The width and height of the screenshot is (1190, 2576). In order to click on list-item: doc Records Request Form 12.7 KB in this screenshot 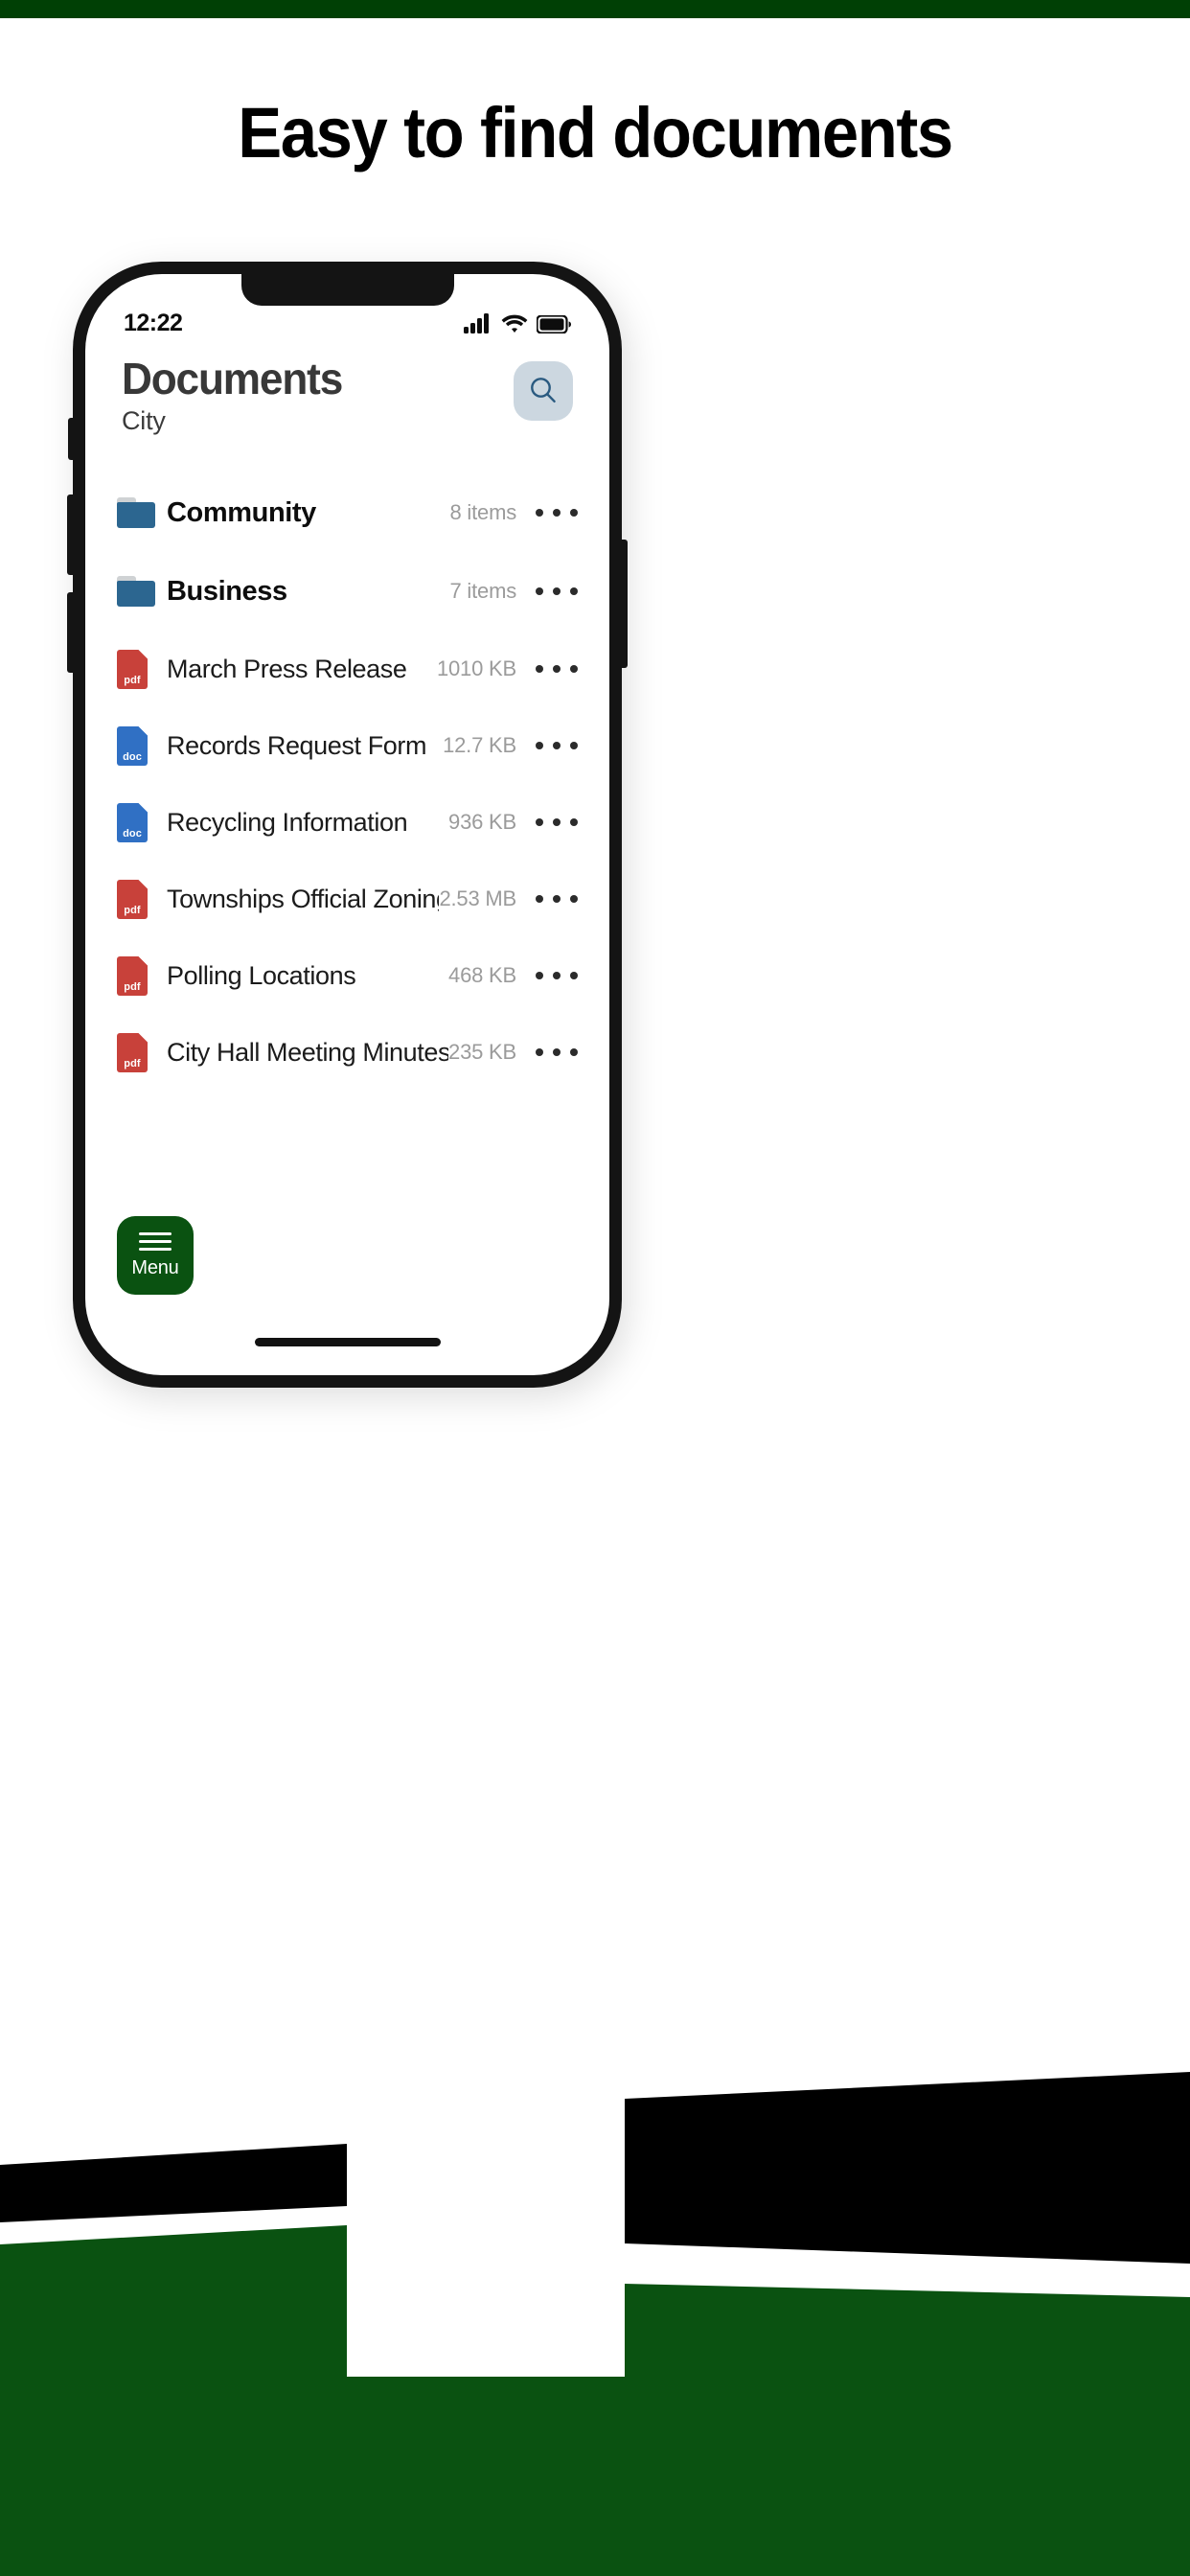, I will do `click(348, 745)`.